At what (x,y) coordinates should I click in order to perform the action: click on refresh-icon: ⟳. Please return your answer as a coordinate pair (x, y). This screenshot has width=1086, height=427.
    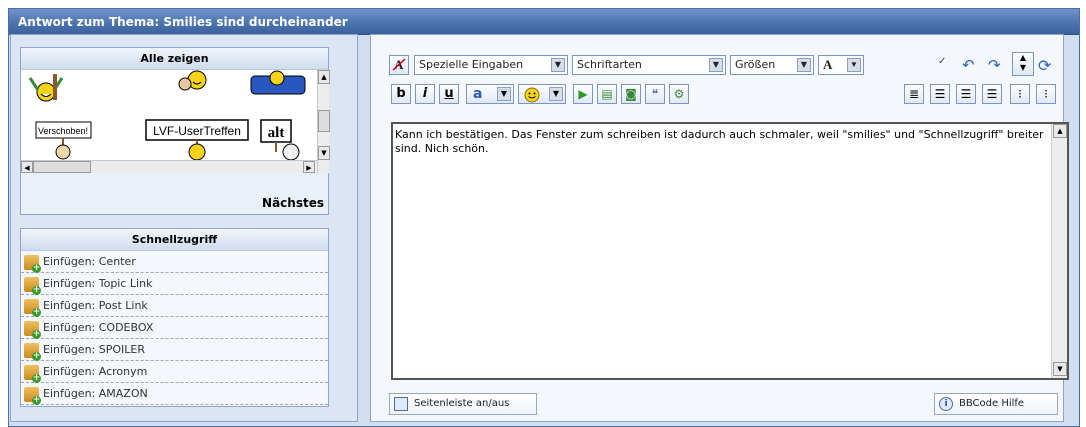
    Looking at the image, I should click on (1048, 66).